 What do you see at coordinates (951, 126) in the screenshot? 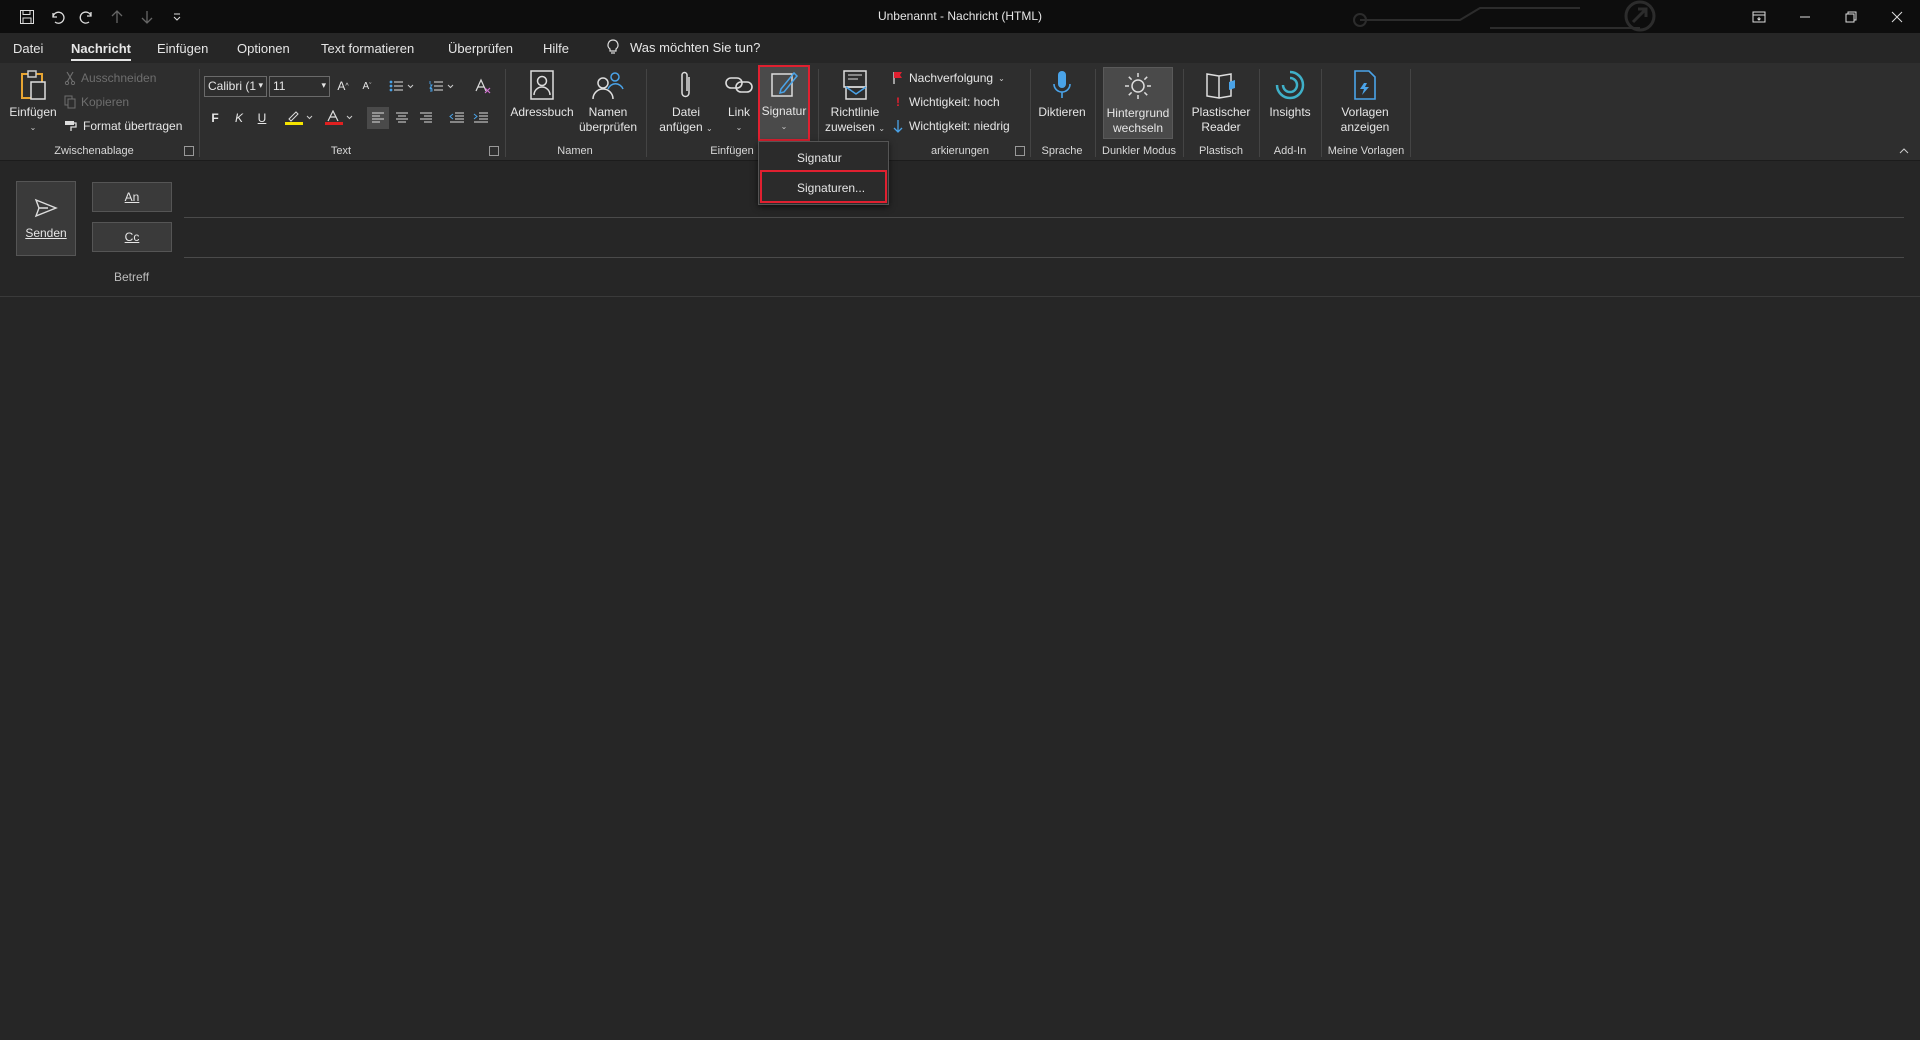
I see `importance-low-button: Wichtigkeit: niedrig` at bounding box center [951, 126].